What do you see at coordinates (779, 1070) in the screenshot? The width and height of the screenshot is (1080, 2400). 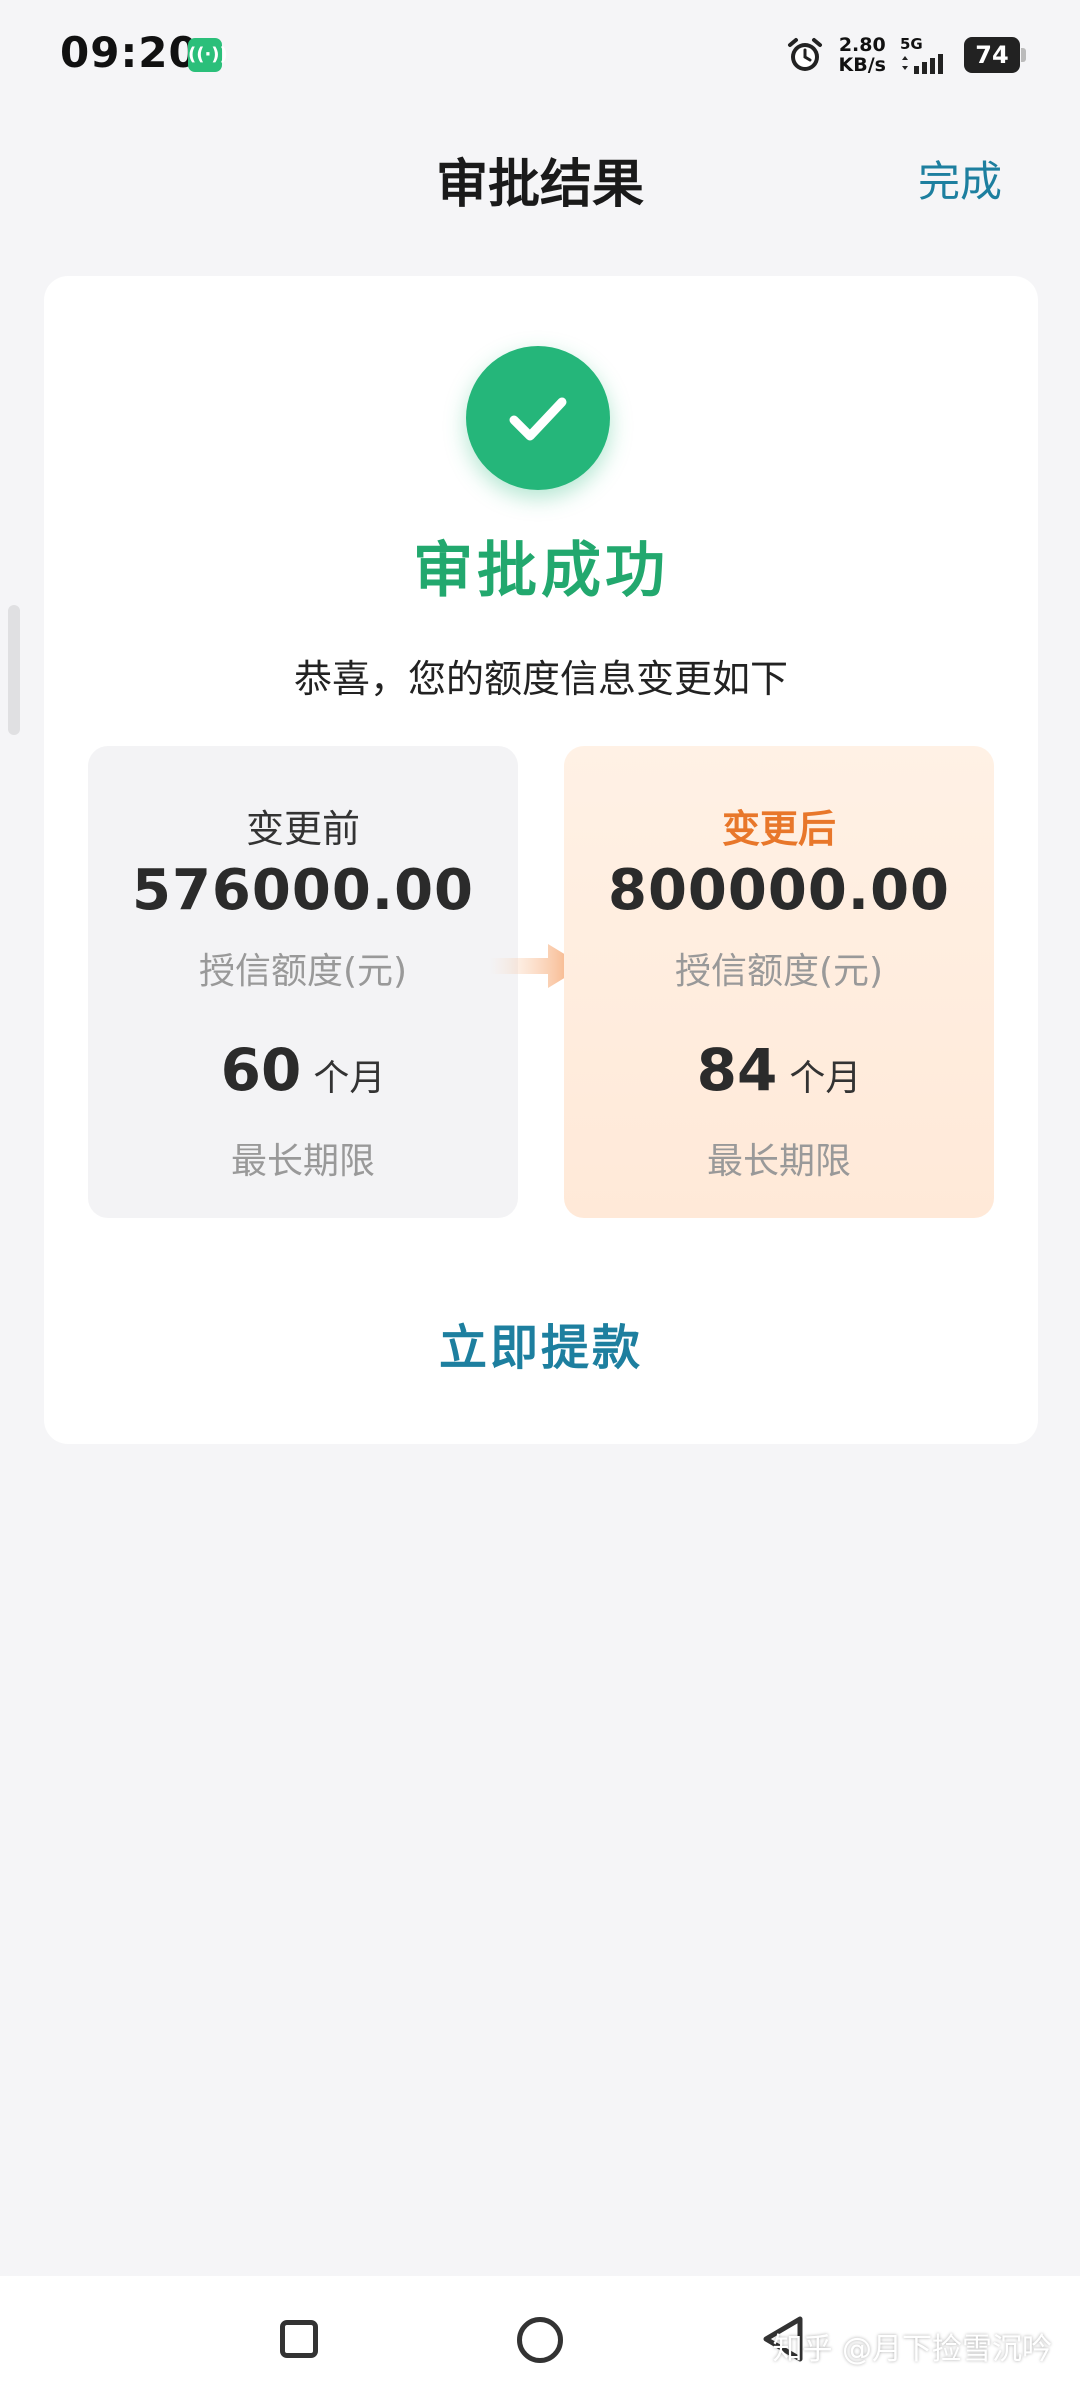 I see `after-term: 84 个月` at bounding box center [779, 1070].